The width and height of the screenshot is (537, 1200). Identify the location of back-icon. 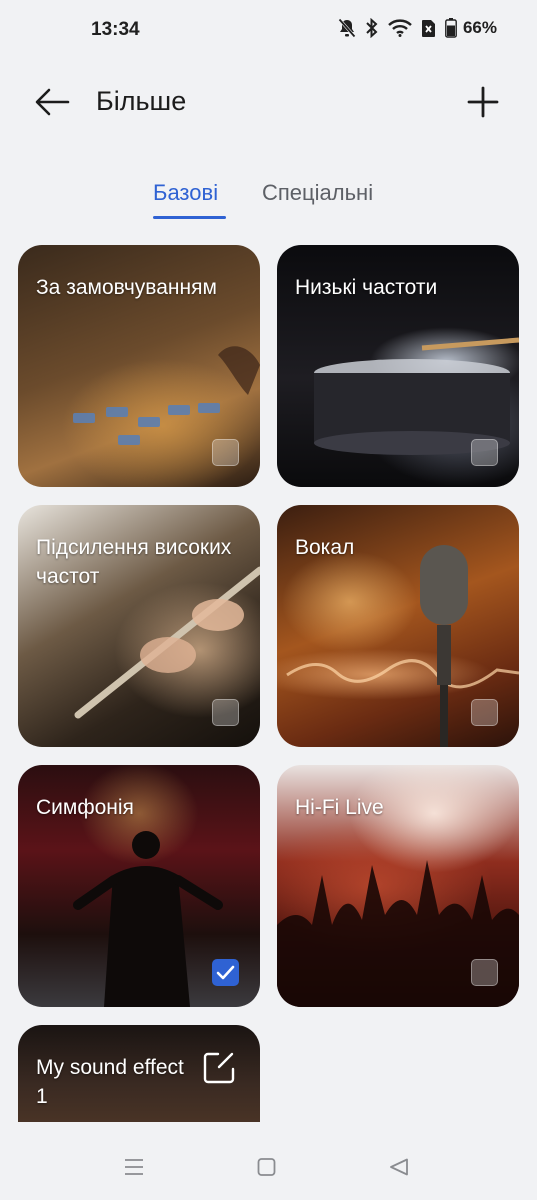
(399, 1167).